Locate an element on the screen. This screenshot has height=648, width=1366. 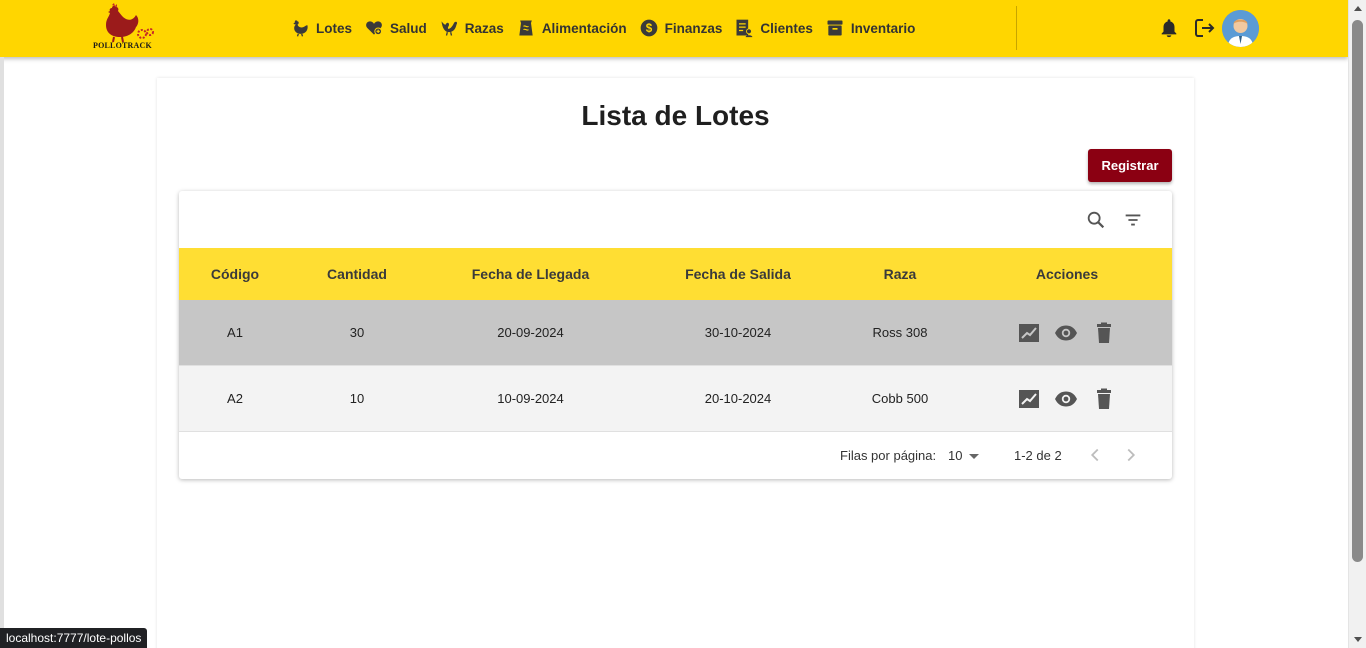
nav-item-finanzas: $ Finanzas is located at coordinates (681, 28).